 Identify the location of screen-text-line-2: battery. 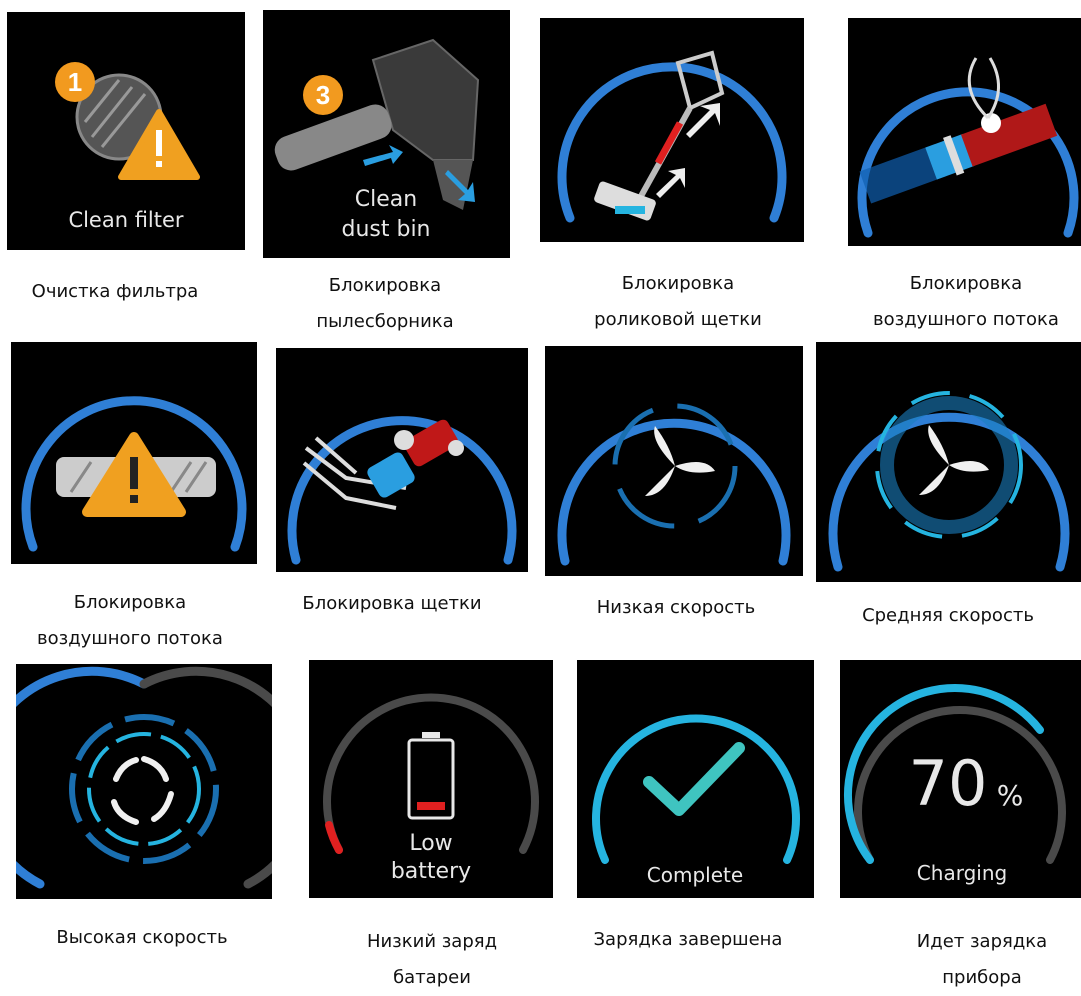
(431, 871).